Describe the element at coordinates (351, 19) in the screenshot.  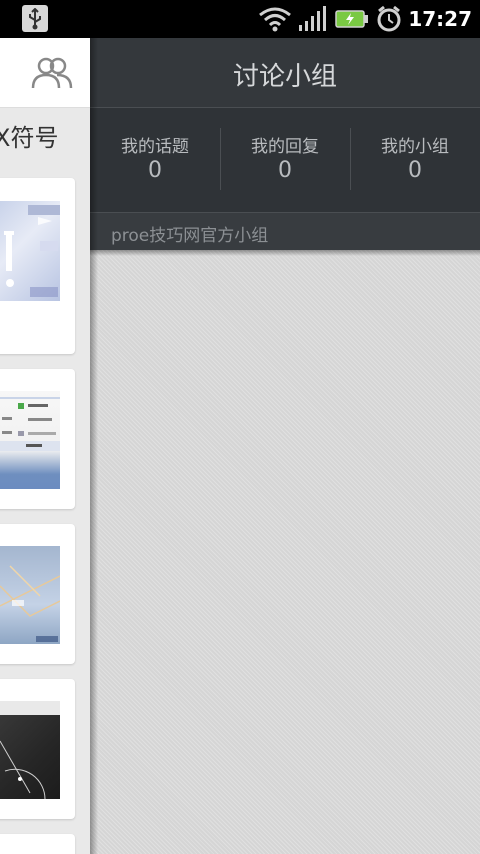
I see `battery-charging-icon` at that location.